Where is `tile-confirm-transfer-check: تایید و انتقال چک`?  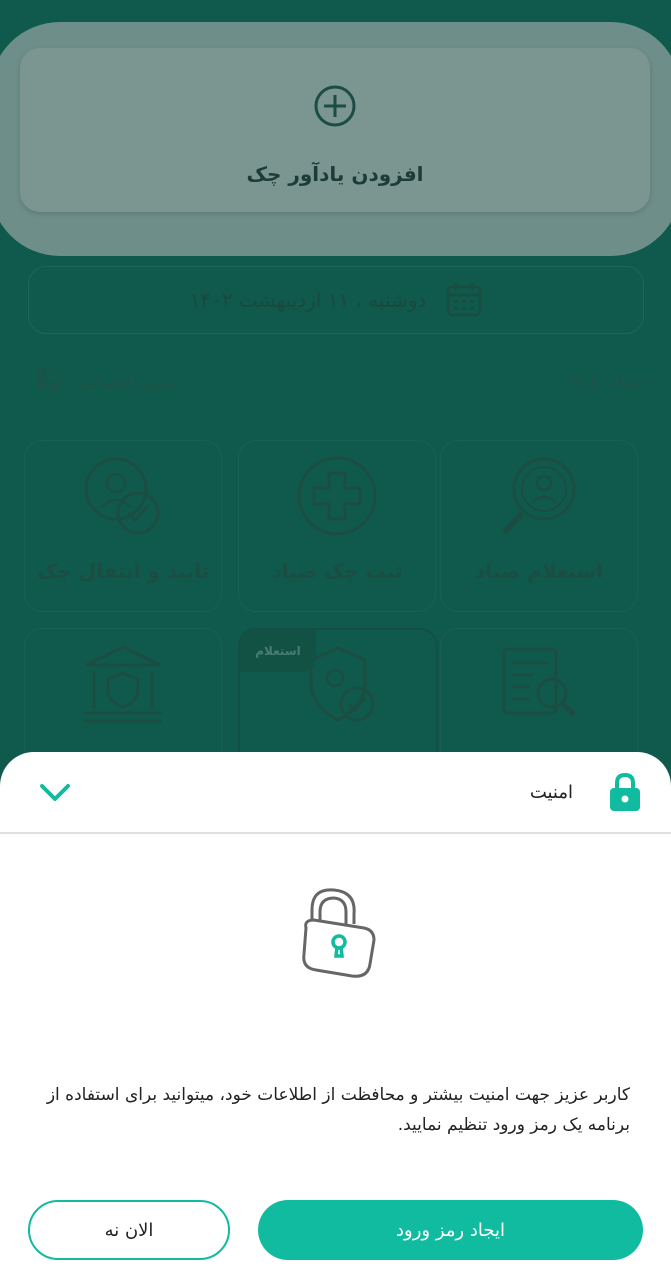 tile-confirm-transfer-check: تایید و انتقال چک is located at coordinates (123, 526).